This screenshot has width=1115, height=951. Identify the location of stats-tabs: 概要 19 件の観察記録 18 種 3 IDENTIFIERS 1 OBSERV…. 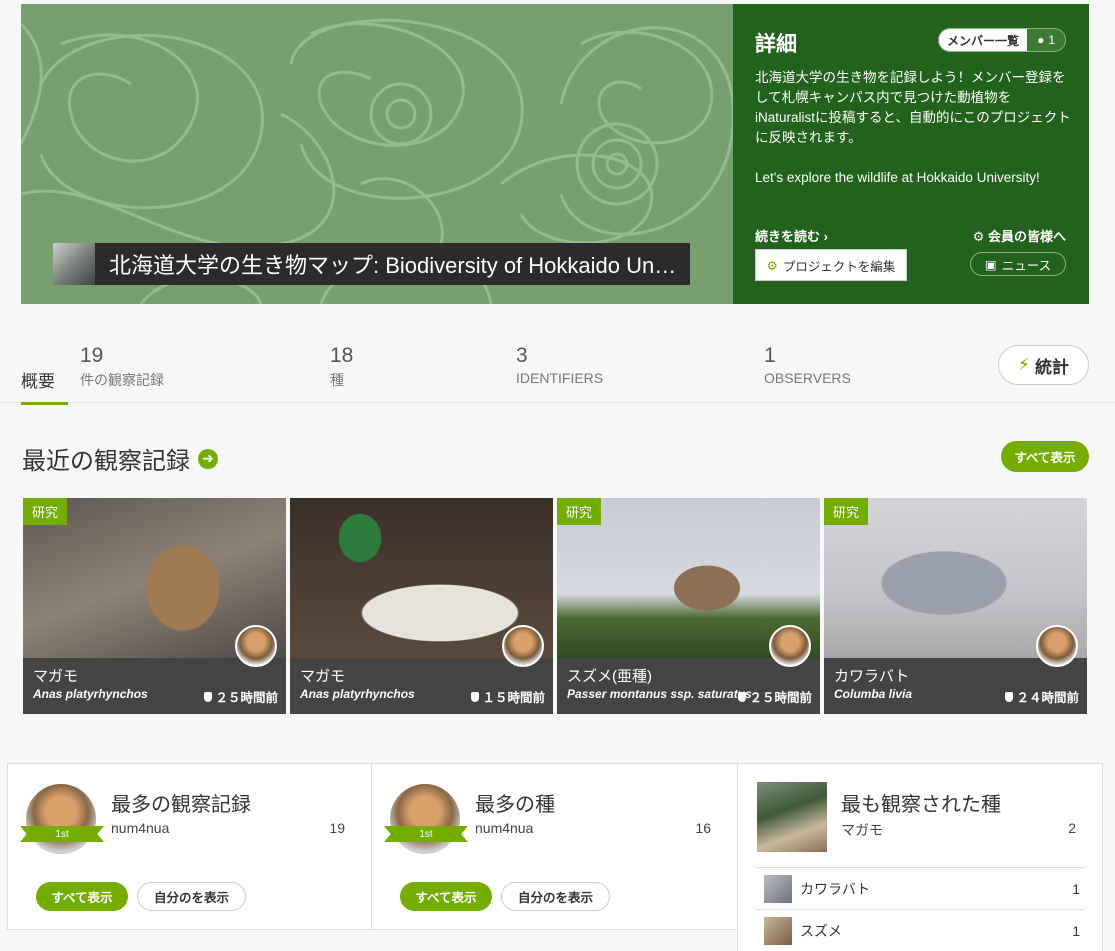
(557, 354).